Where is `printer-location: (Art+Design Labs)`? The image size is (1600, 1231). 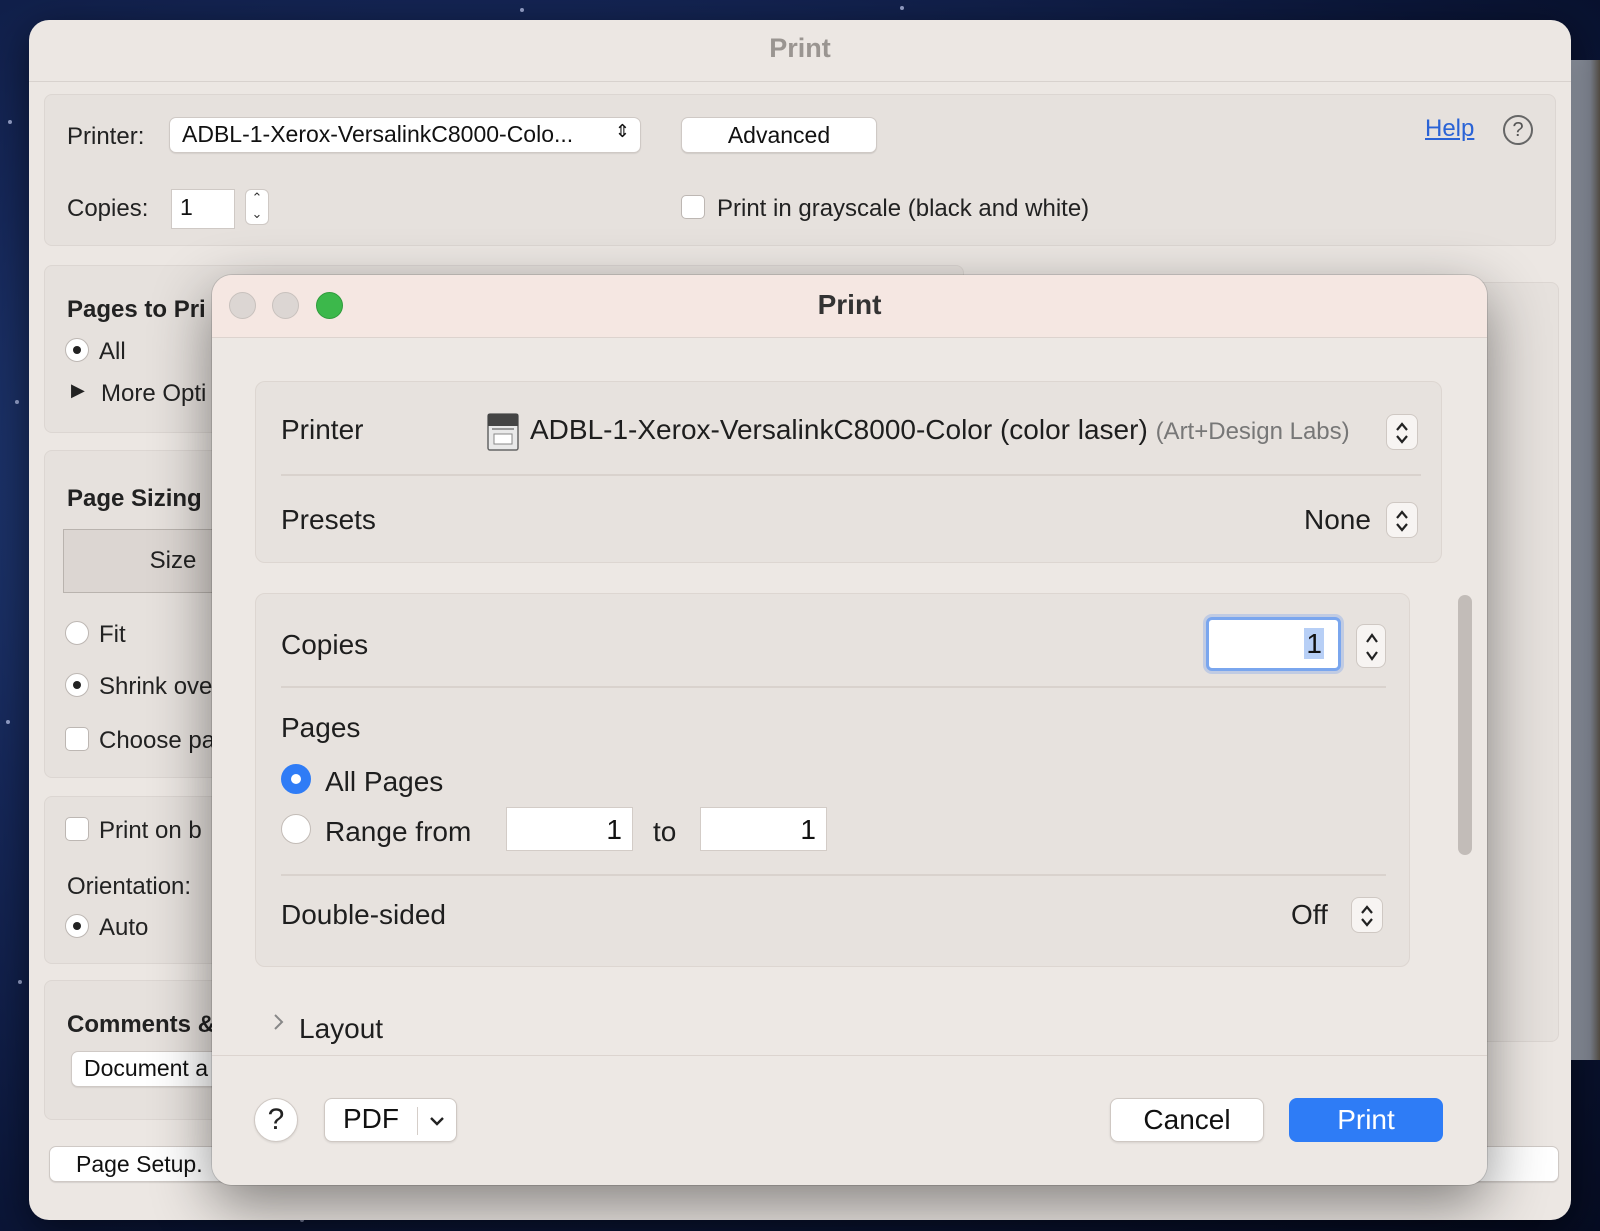
printer-location: (Art+Design Labs) is located at coordinates (1252, 431).